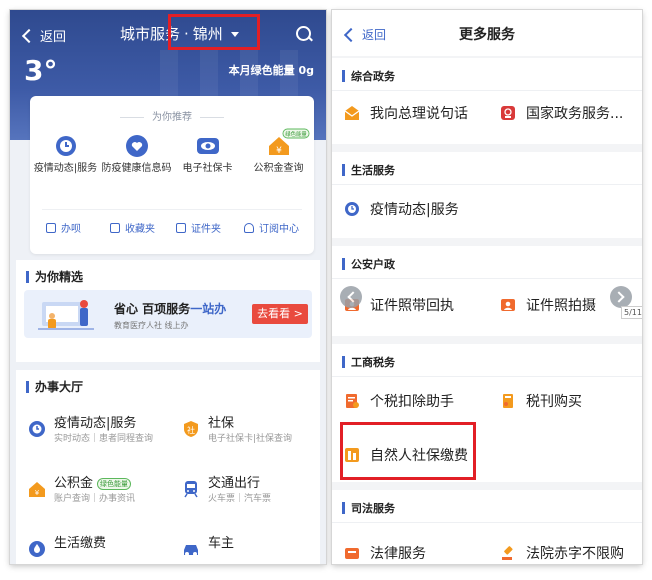 The width and height of the screenshot is (652, 580). I want to click on recommend-item-health-code: 防疫健康信息码, so click(136, 155).